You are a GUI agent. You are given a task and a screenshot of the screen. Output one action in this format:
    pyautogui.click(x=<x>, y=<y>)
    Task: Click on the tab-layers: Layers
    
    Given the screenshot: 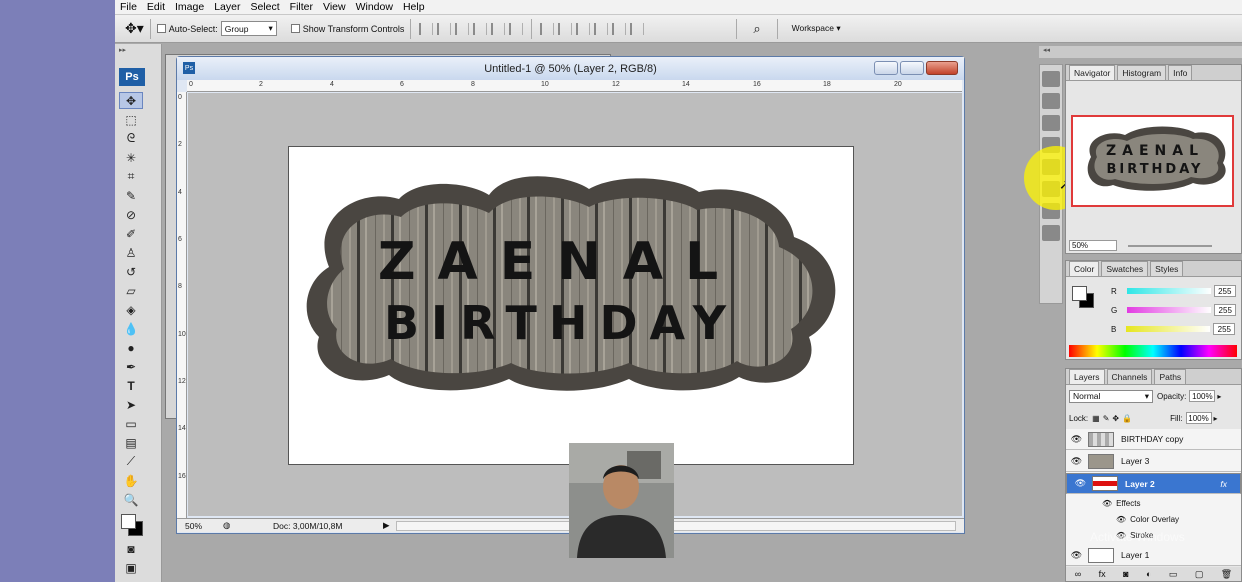 What is the action you would take?
    pyautogui.click(x=1087, y=376)
    